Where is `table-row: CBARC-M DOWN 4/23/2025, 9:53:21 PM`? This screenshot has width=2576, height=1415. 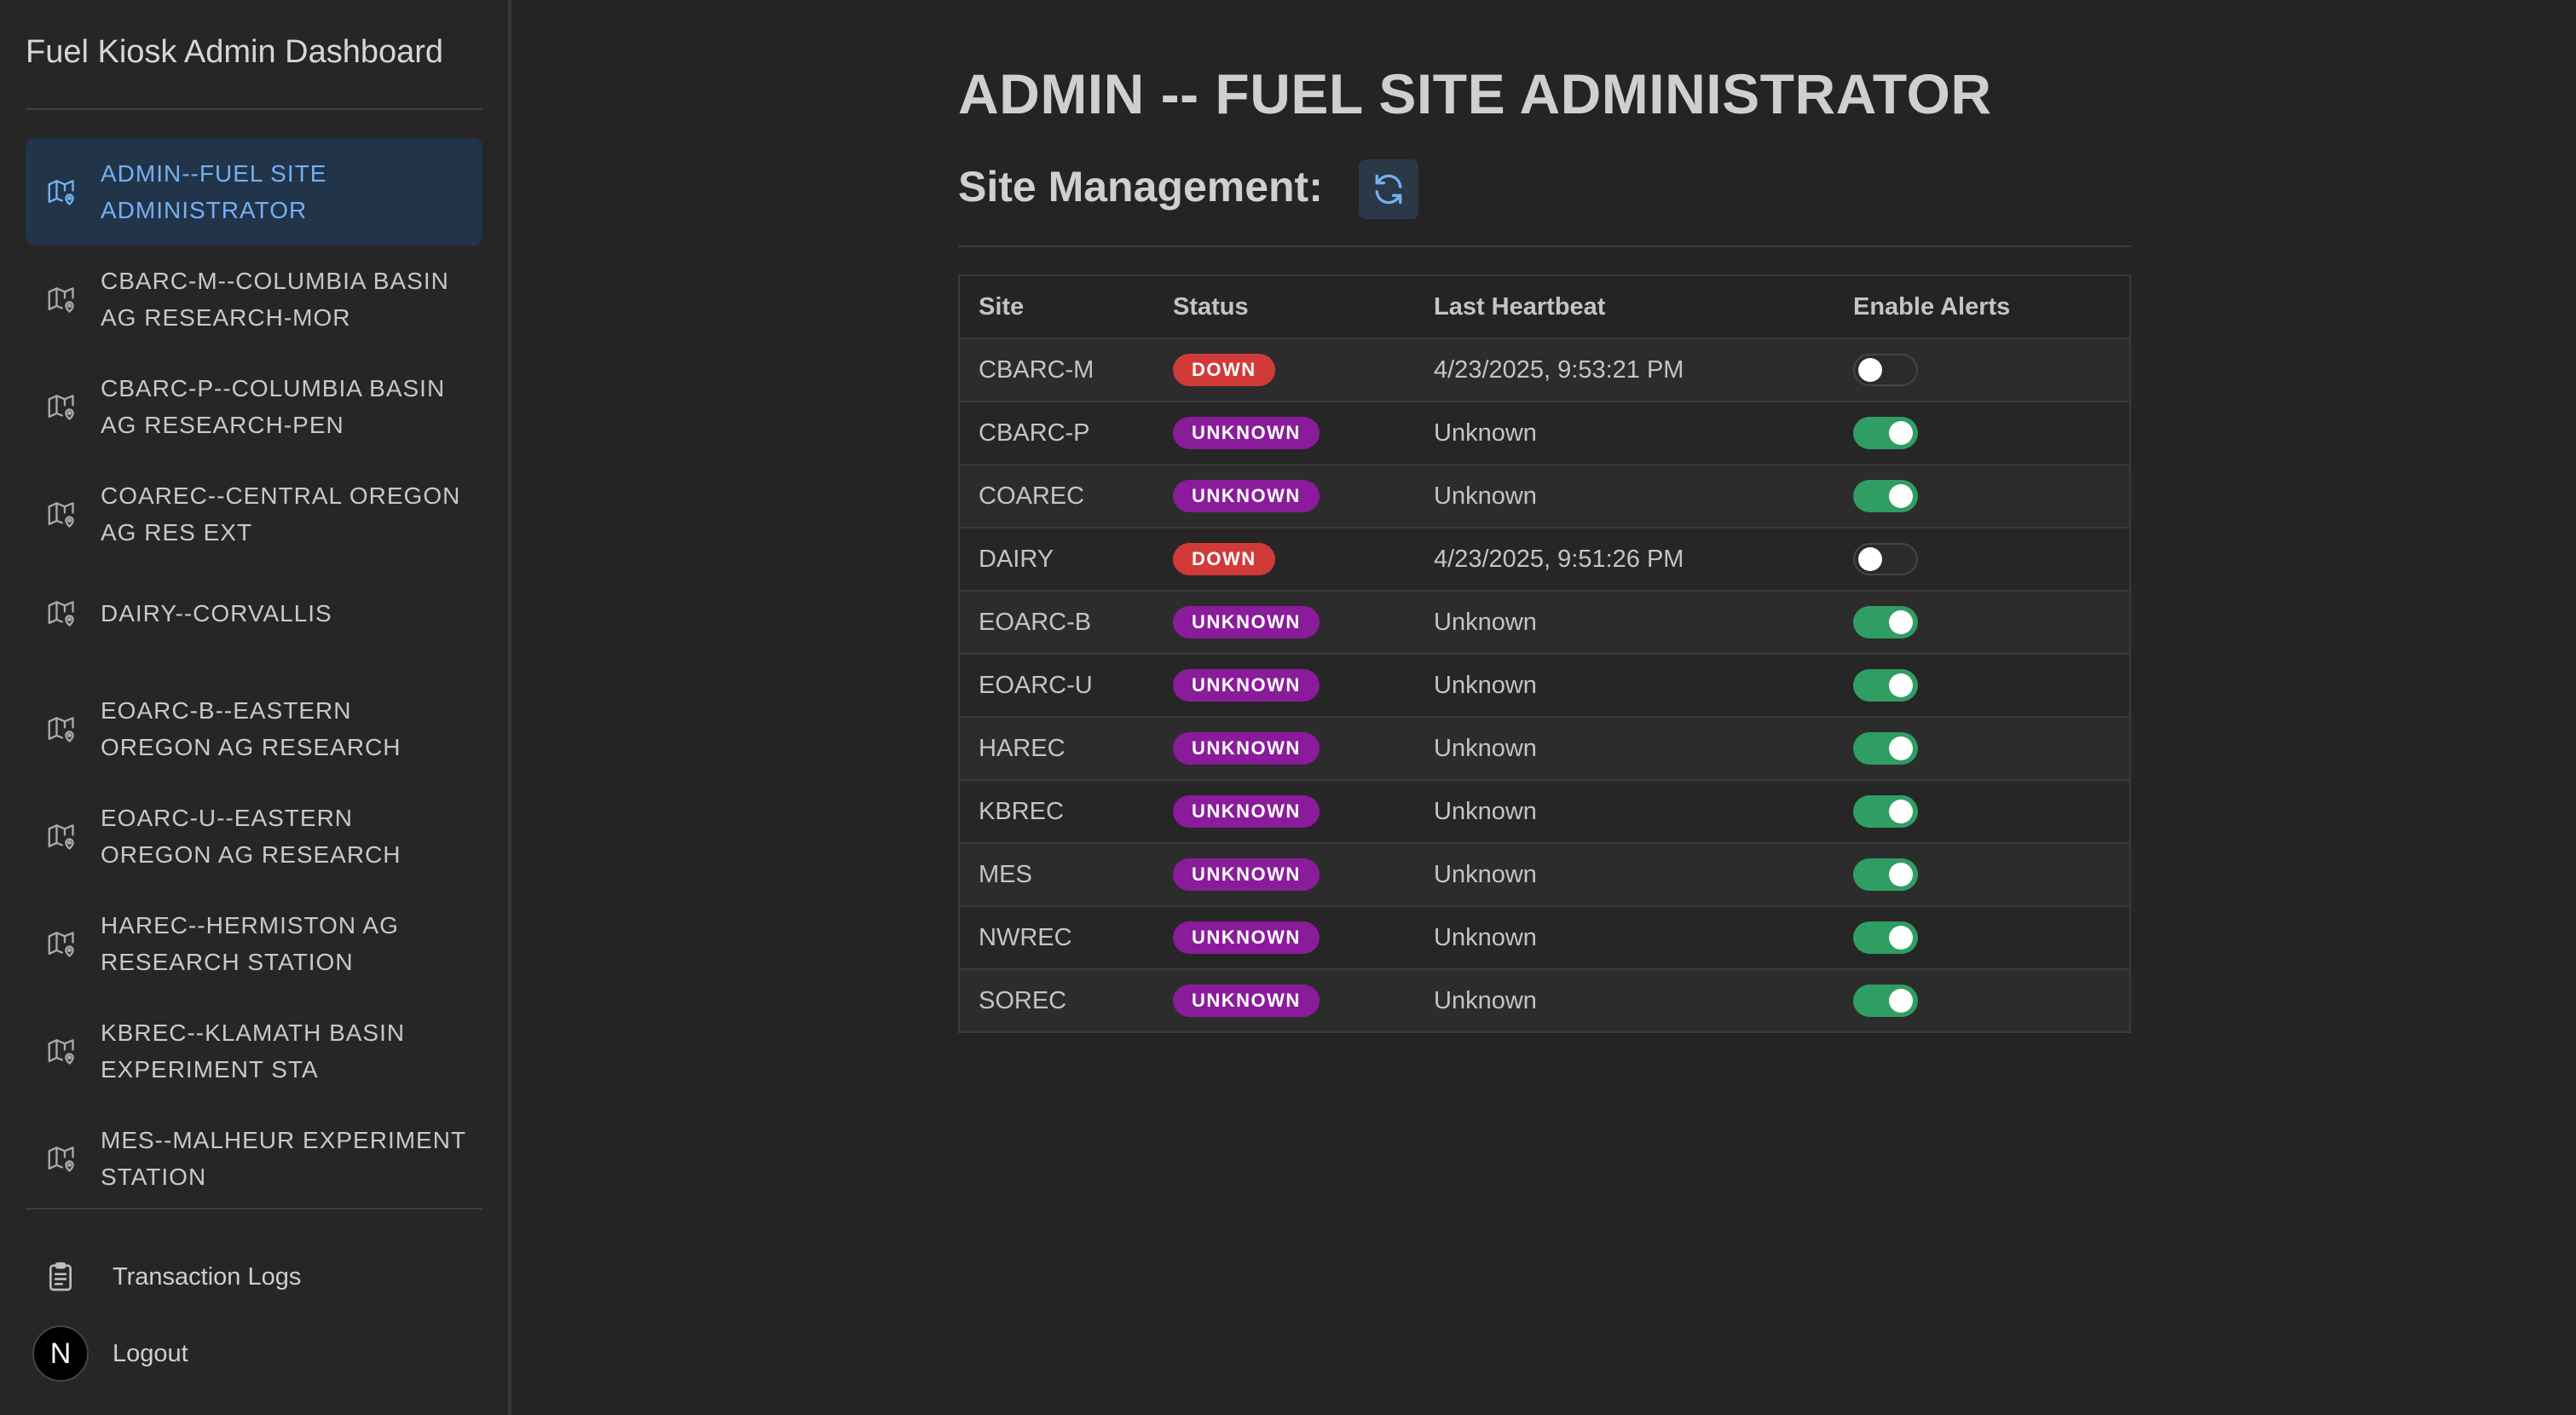
table-row: CBARC-M DOWN 4/23/2025, 9:53:21 PM is located at coordinates (1544, 369).